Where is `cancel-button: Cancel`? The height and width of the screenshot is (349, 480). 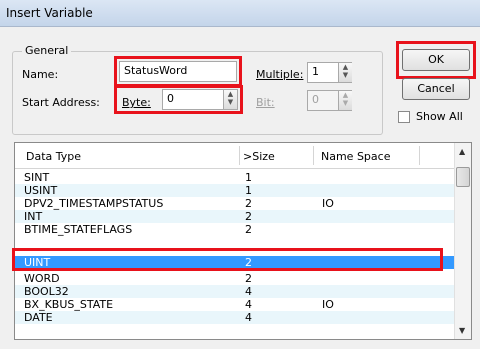 cancel-button: Cancel is located at coordinates (436, 89).